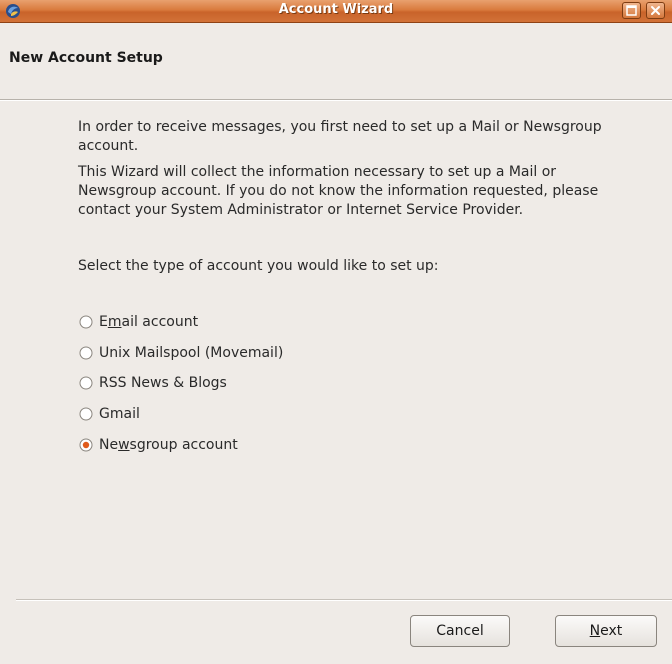 The width and height of the screenshot is (672, 664). I want to click on radio-checked-icon, so click(86, 445).